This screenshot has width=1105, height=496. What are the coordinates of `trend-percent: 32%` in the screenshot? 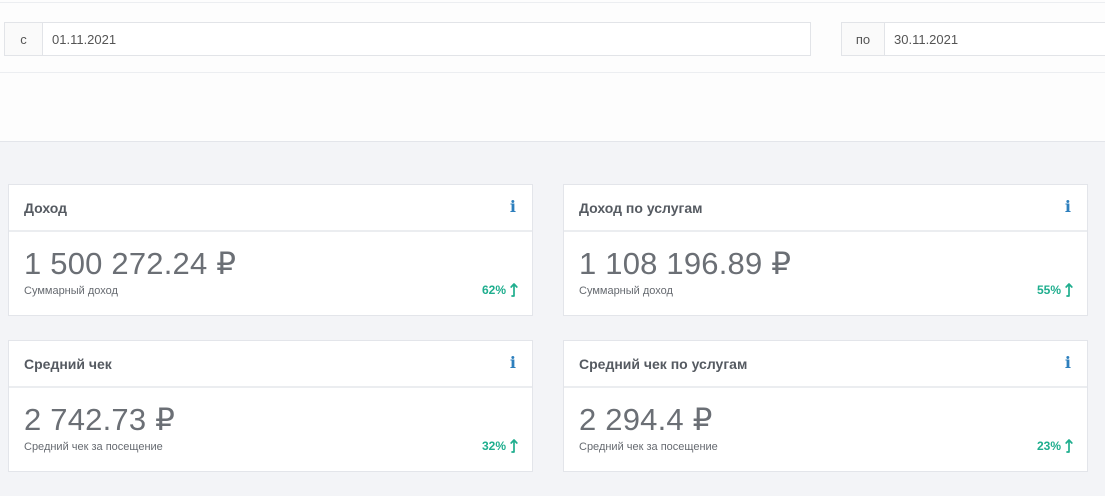 It's located at (493, 446).